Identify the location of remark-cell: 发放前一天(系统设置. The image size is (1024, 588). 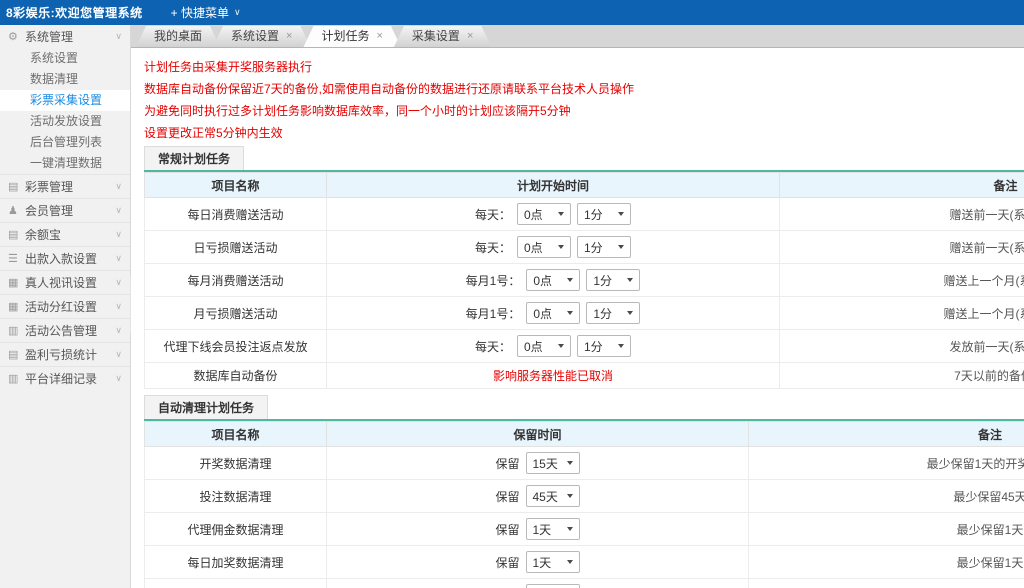
(901, 346).